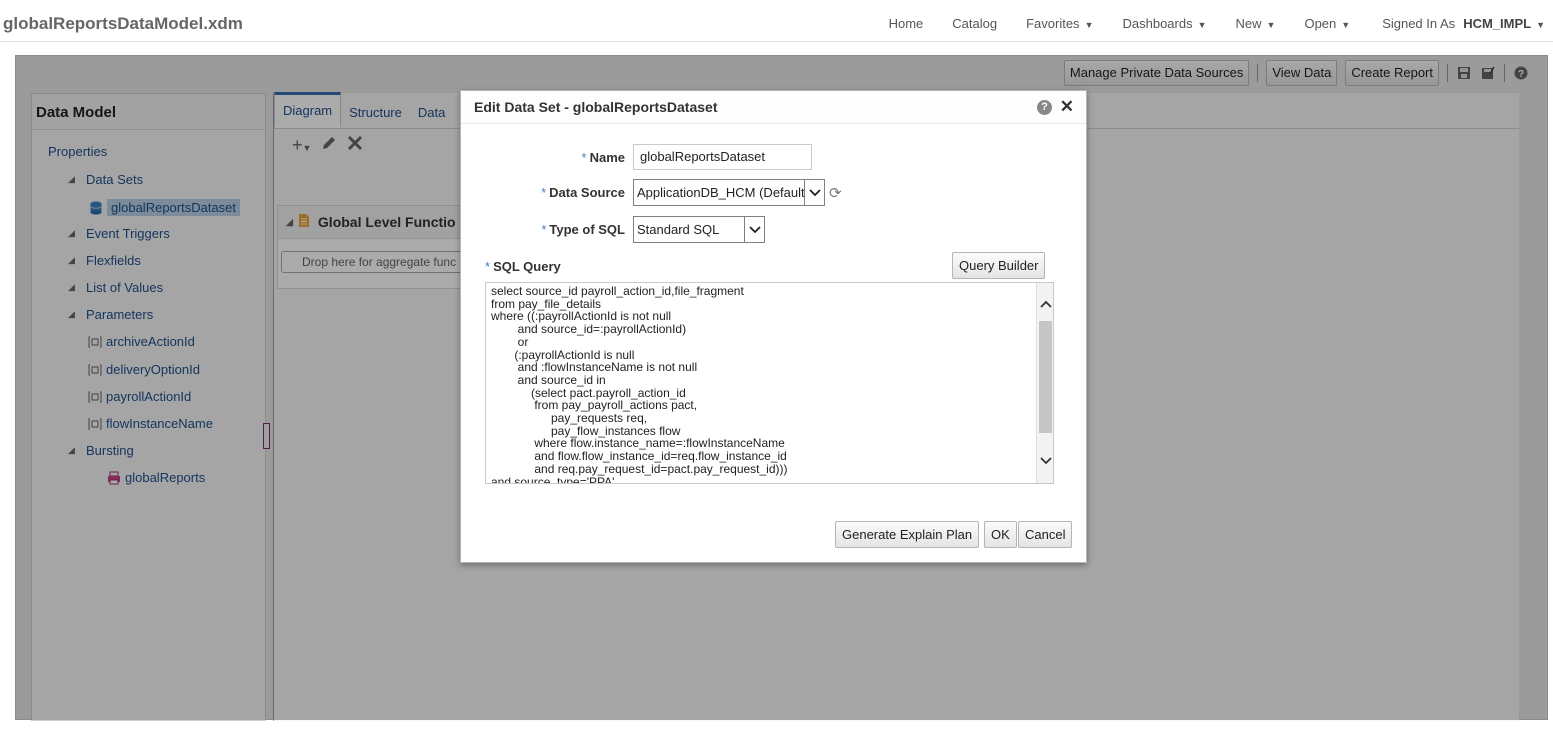  What do you see at coordinates (907, 534) in the screenshot?
I see `generate-explain-plan-button: Generate Explain Plan` at bounding box center [907, 534].